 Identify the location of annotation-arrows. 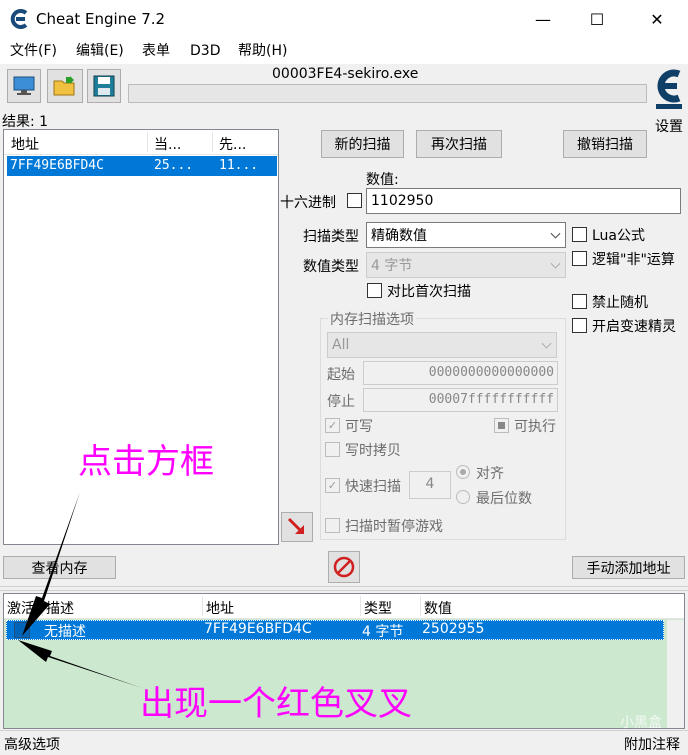
(80, 590).